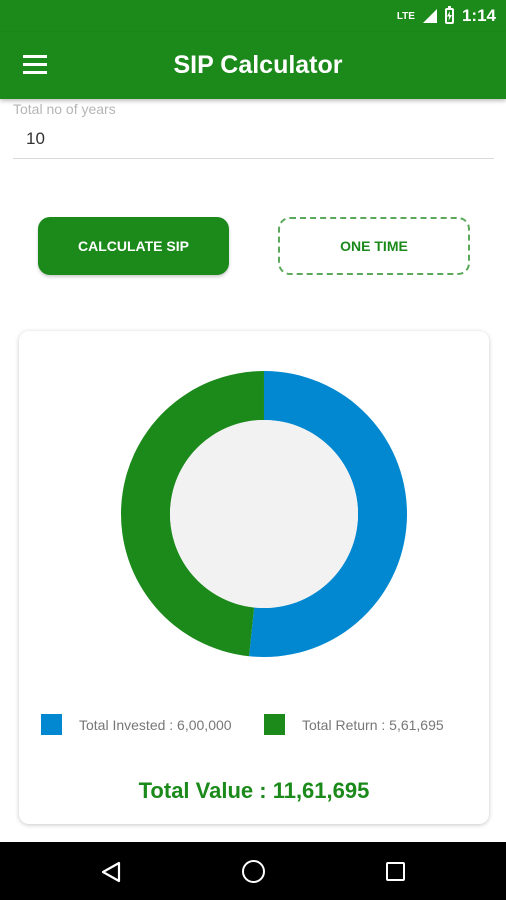  I want to click on one-time-button: ONE TIME, so click(374, 246).